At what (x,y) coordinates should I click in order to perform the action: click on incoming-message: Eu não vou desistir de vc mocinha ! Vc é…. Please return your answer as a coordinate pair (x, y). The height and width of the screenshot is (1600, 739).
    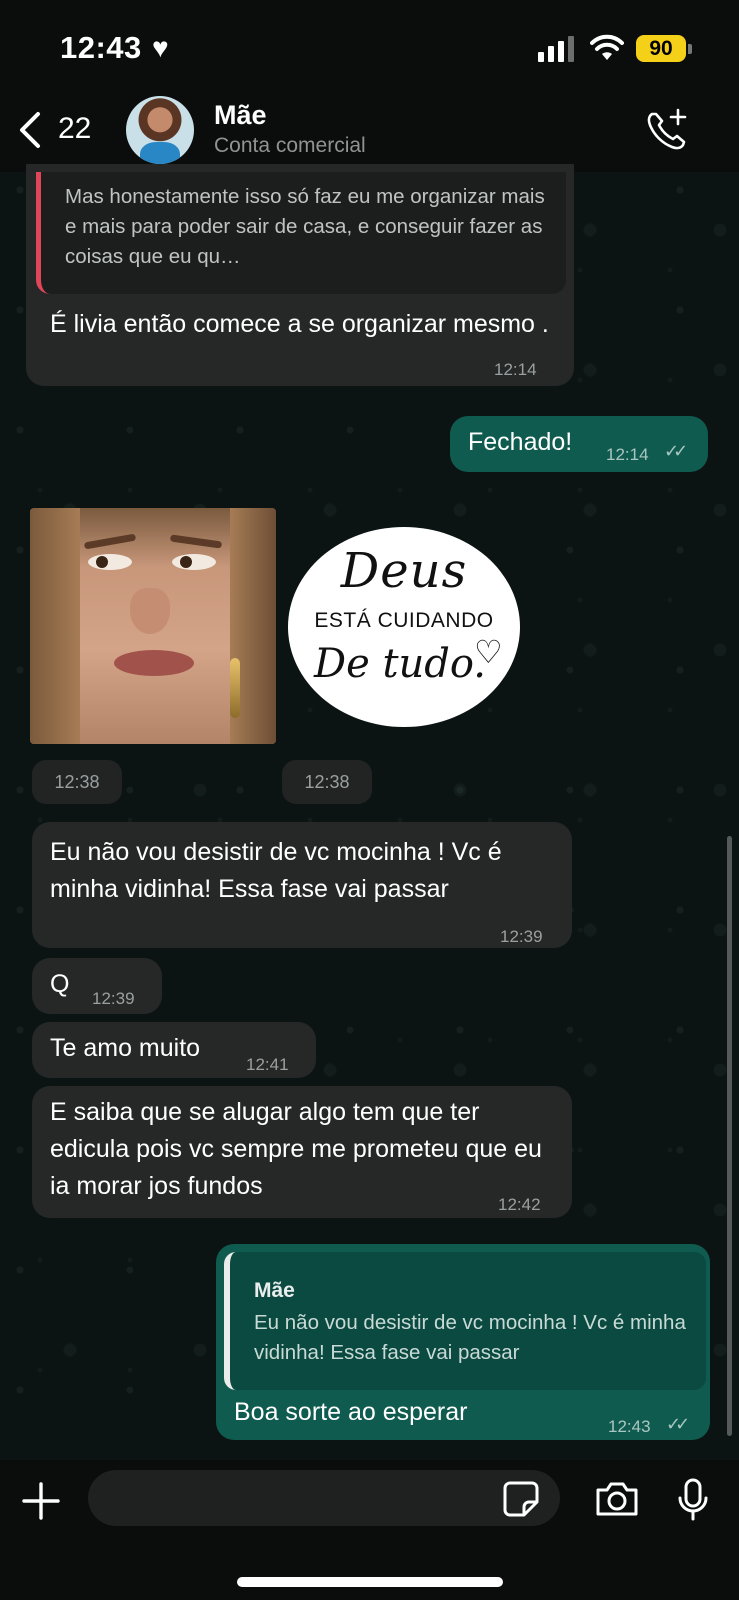
    Looking at the image, I should click on (302, 885).